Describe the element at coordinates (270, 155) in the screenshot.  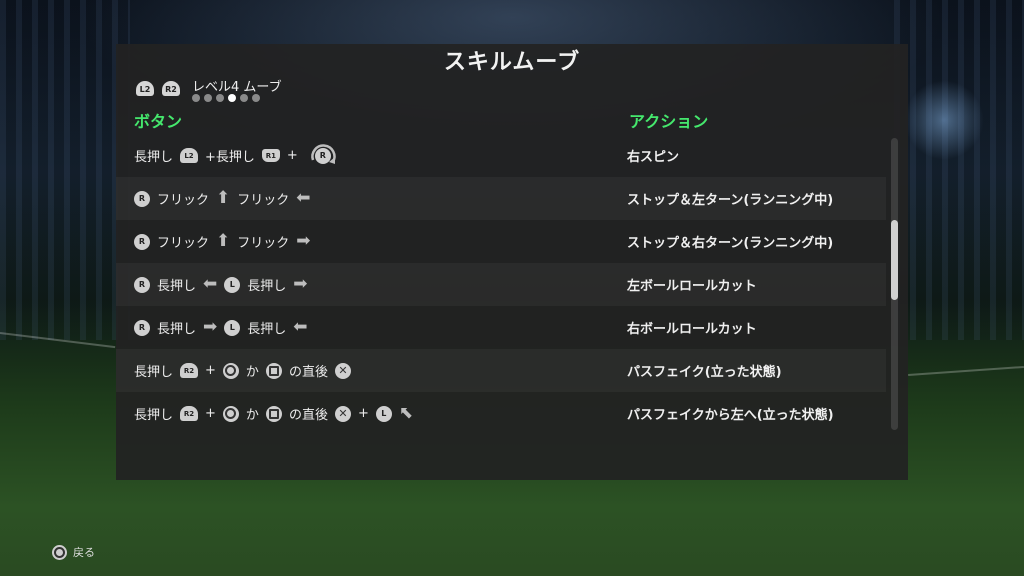
I see `r1-bumper-icon: R1` at that location.